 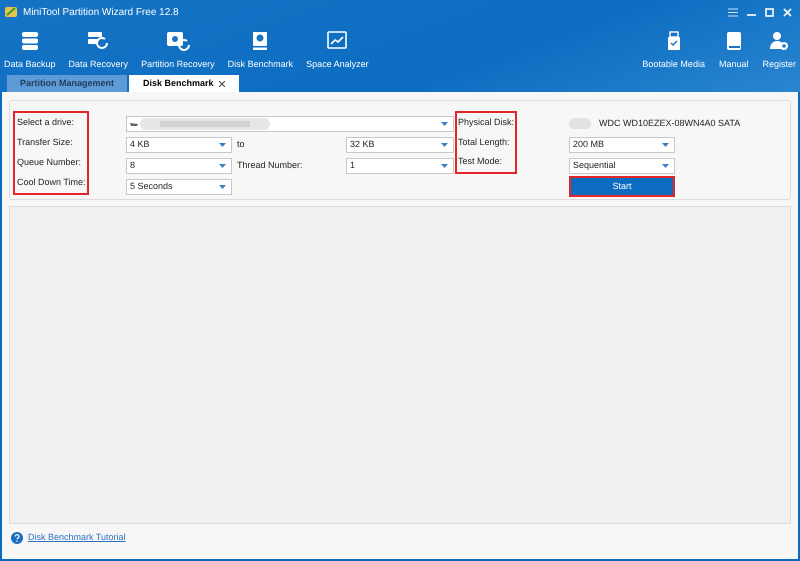 What do you see at coordinates (400, 144) in the screenshot?
I see `dropdown-field: 32 KB` at bounding box center [400, 144].